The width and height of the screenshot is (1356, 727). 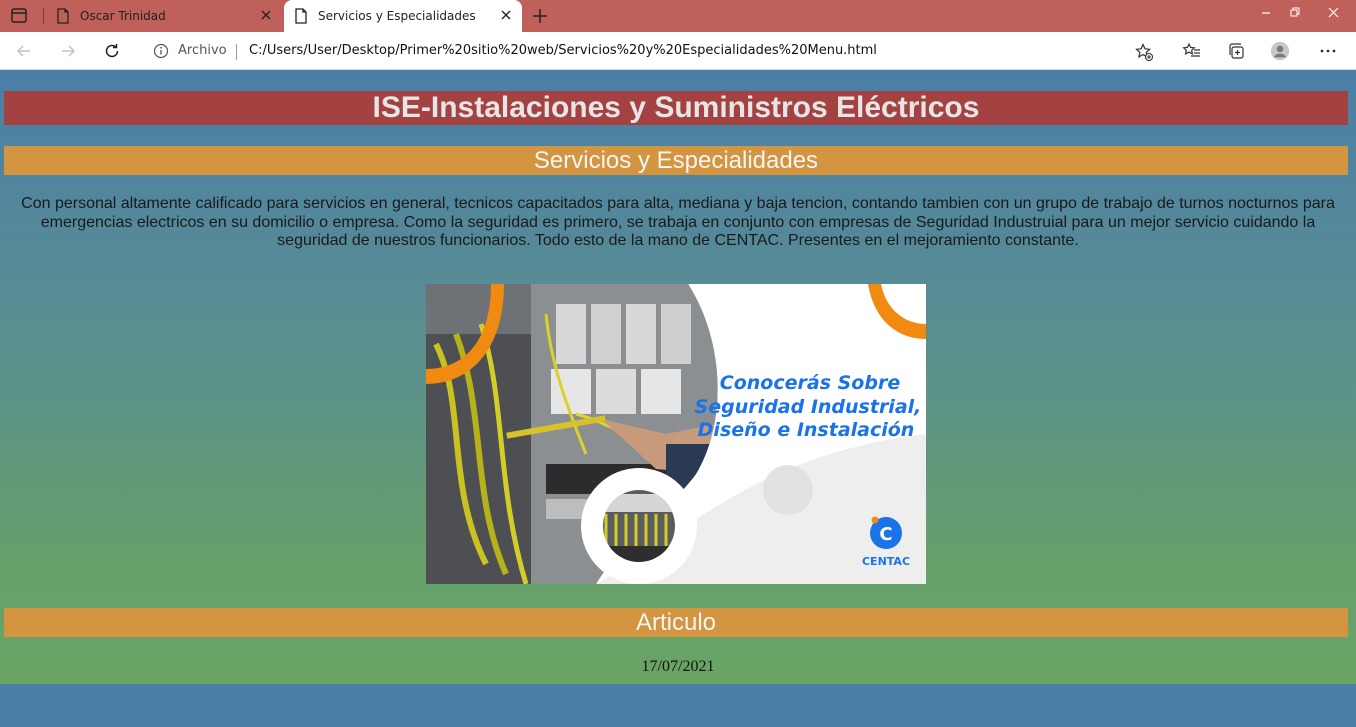 What do you see at coordinates (676, 160) in the screenshot?
I see `services-heading: Servicios y Especialidades` at bounding box center [676, 160].